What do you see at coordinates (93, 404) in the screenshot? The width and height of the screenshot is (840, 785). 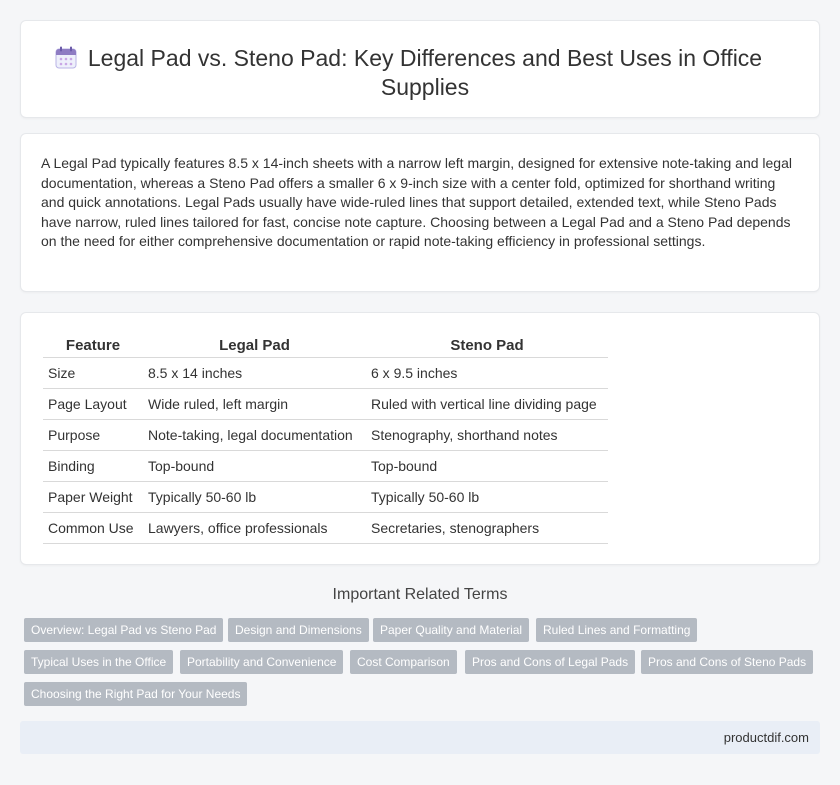 I see `cell-feature: Page Layout` at bounding box center [93, 404].